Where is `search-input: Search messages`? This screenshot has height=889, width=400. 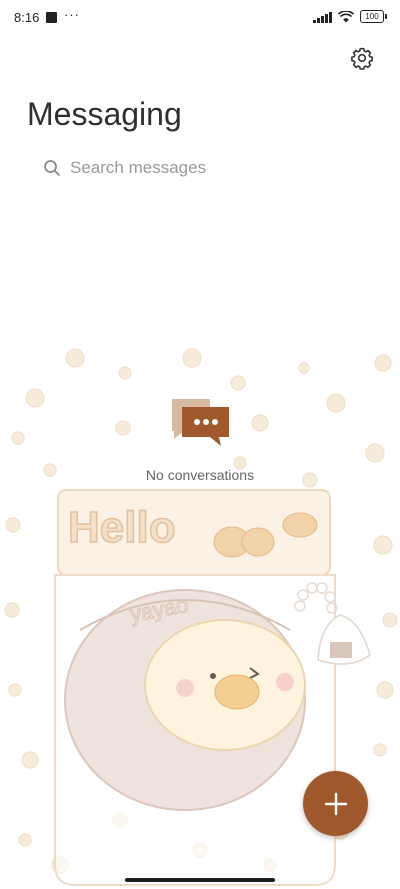 search-input: Search messages is located at coordinates (138, 168).